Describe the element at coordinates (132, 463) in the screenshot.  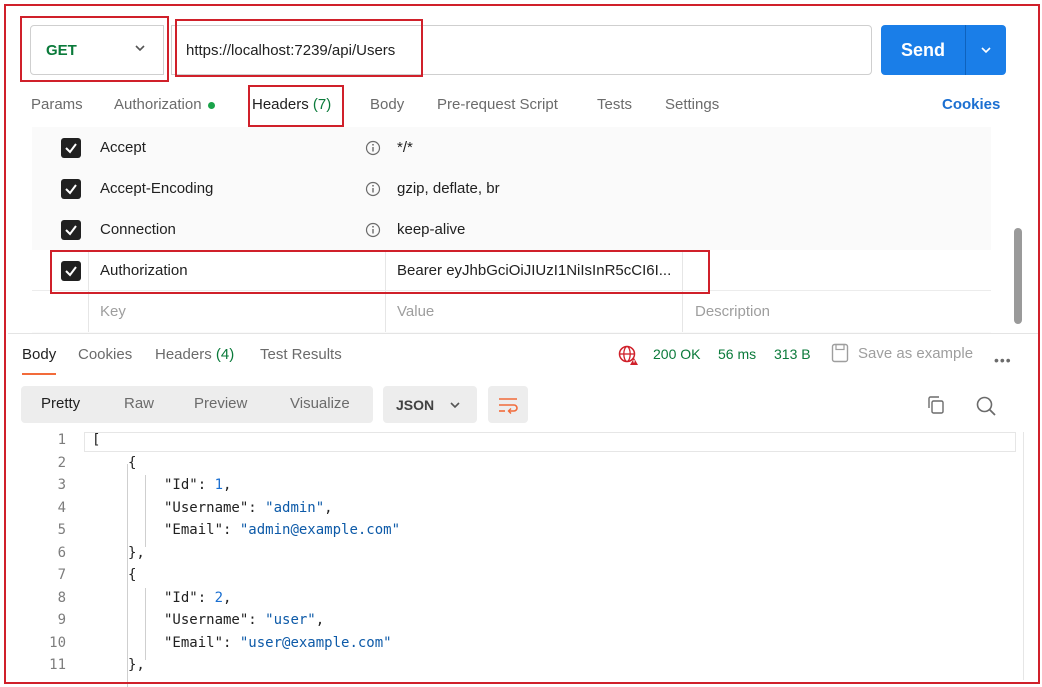
I see `brace: {` at that location.